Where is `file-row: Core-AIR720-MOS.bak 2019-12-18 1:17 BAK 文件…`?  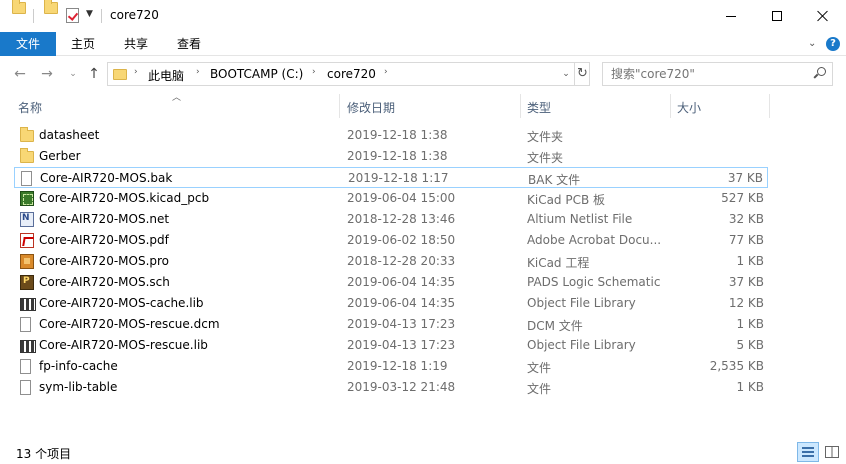
file-row: Core-AIR720-MOS.bak 2019-12-18 1:17 BAK 文件… is located at coordinates (391, 177).